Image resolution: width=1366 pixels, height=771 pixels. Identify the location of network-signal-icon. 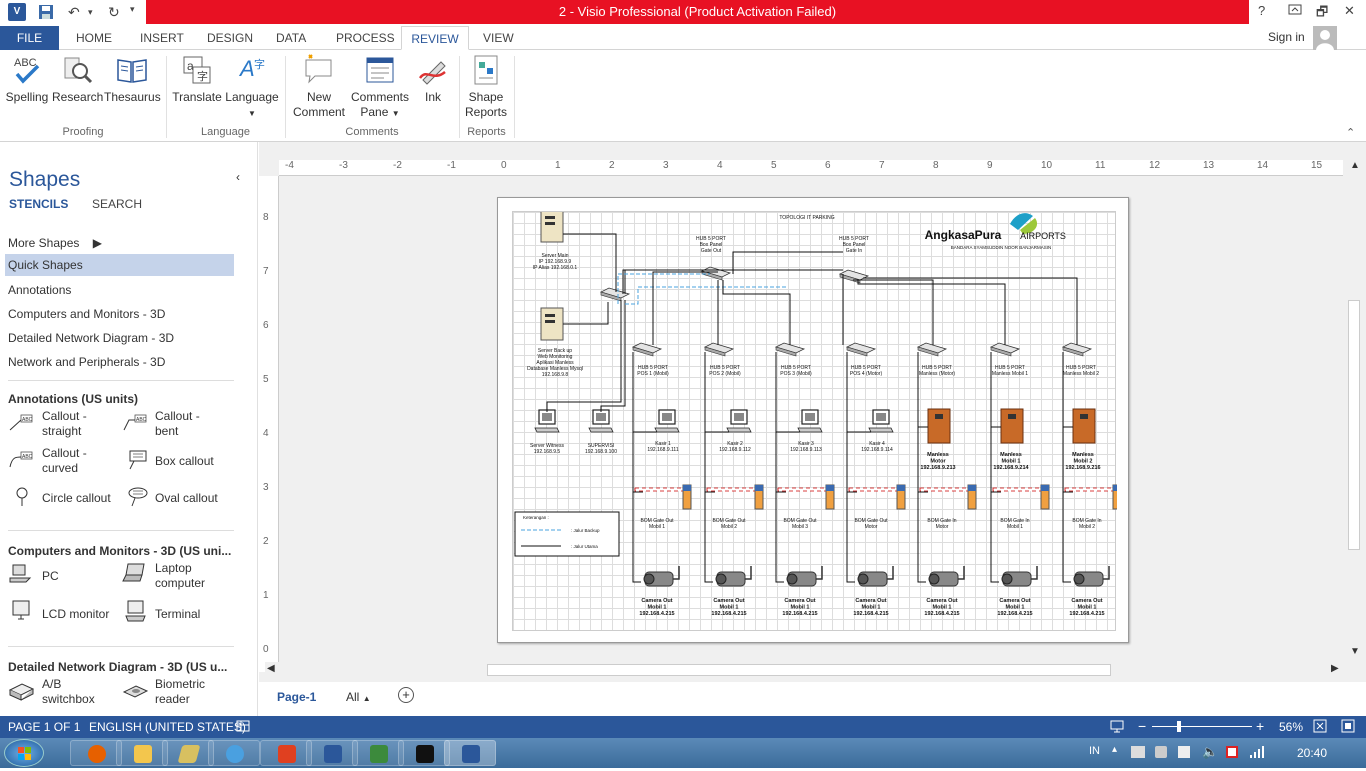
(1257, 753).